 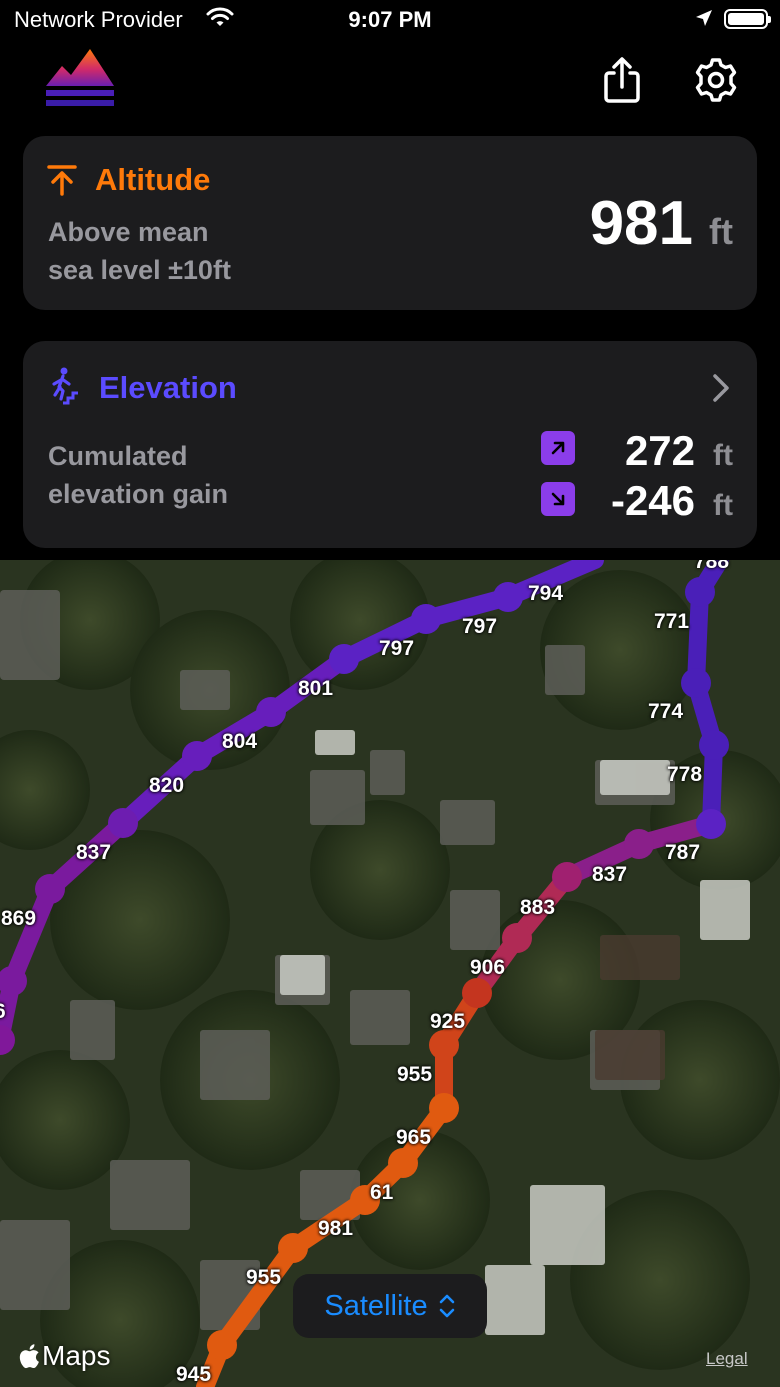 What do you see at coordinates (138, 494) in the screenshot?
I see `elevation-subtitle-line2: elevation gain` at bounding box center [138, 494].